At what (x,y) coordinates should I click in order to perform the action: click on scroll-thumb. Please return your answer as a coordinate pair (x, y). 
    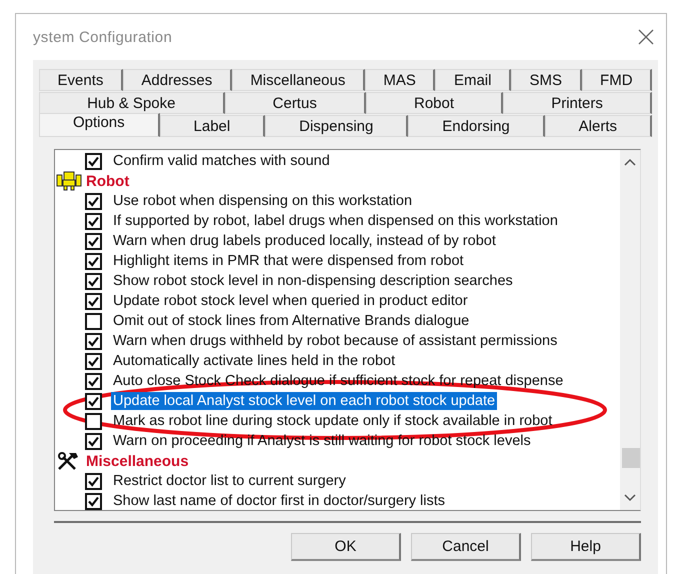
    Looking at the image, I should click on (631, 458).